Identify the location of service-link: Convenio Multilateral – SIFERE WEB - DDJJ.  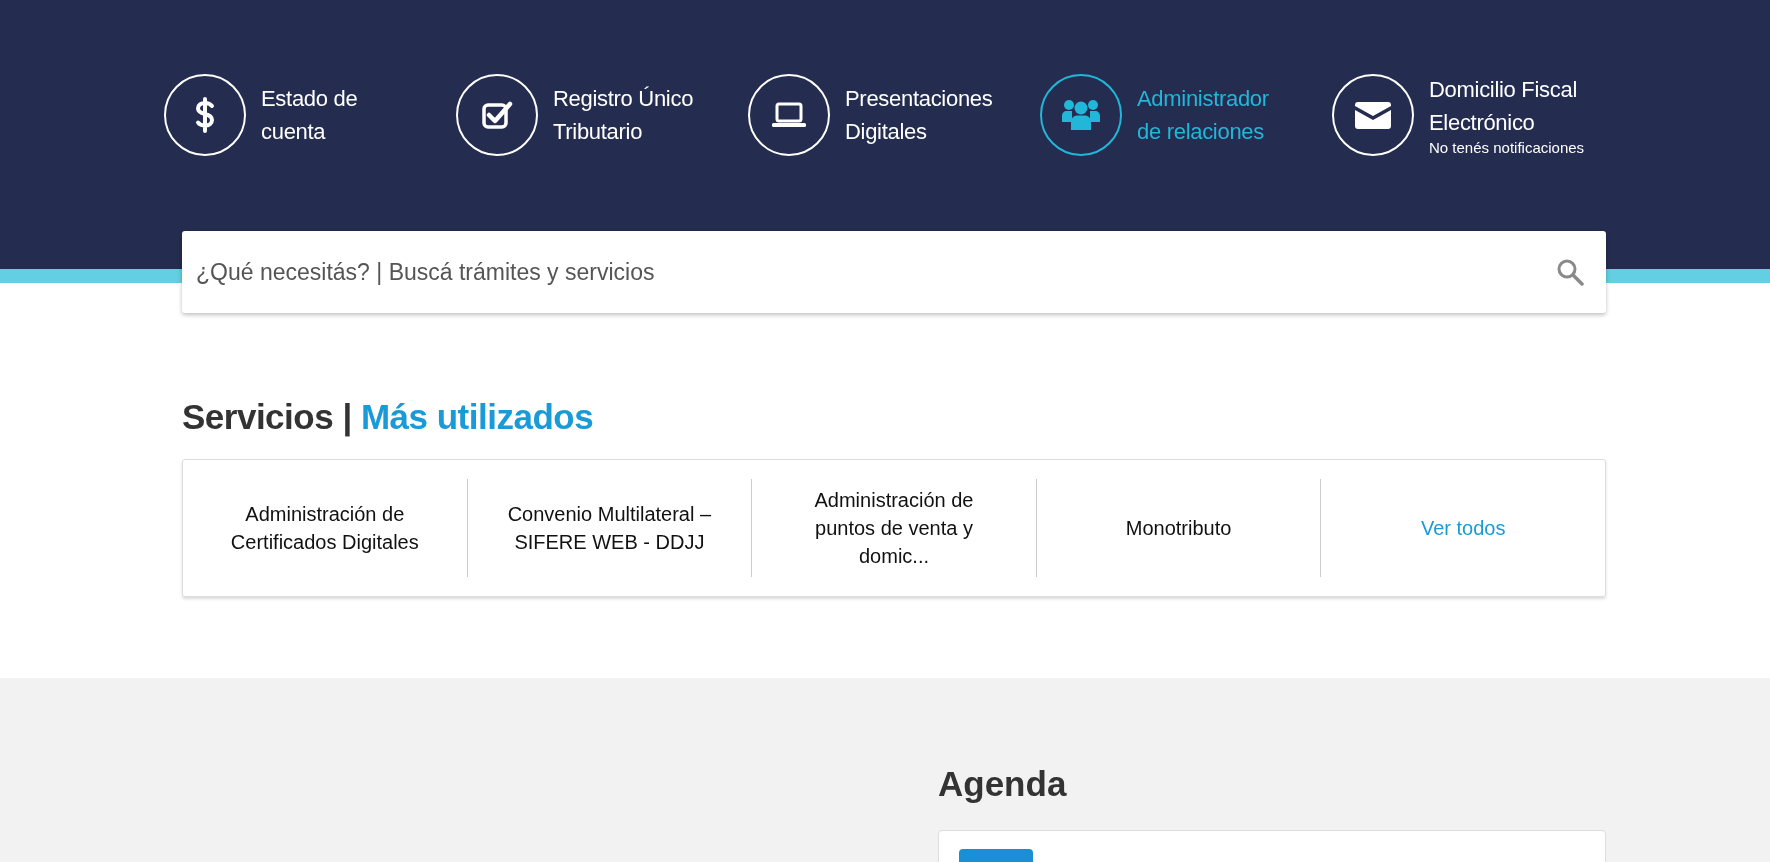
(609, 528).